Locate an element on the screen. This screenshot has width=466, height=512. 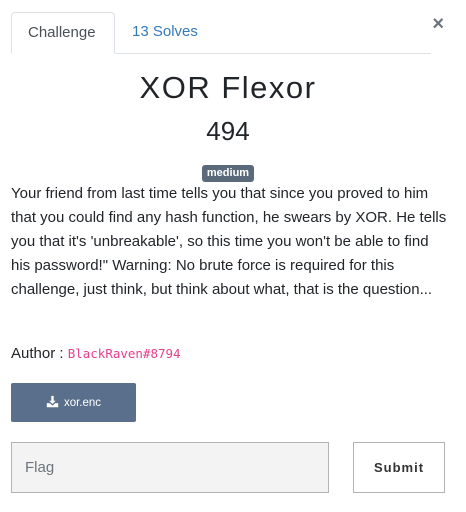
author-name: BlackRaven#8794 is located at coordinates (124, 353).